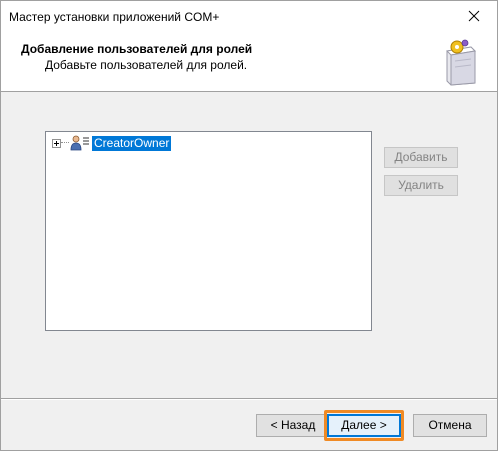  What do you see at coordinates (450, 425) in the screenshot?
I see `cancel-button: Отмена` at bounding box center [450, 425].